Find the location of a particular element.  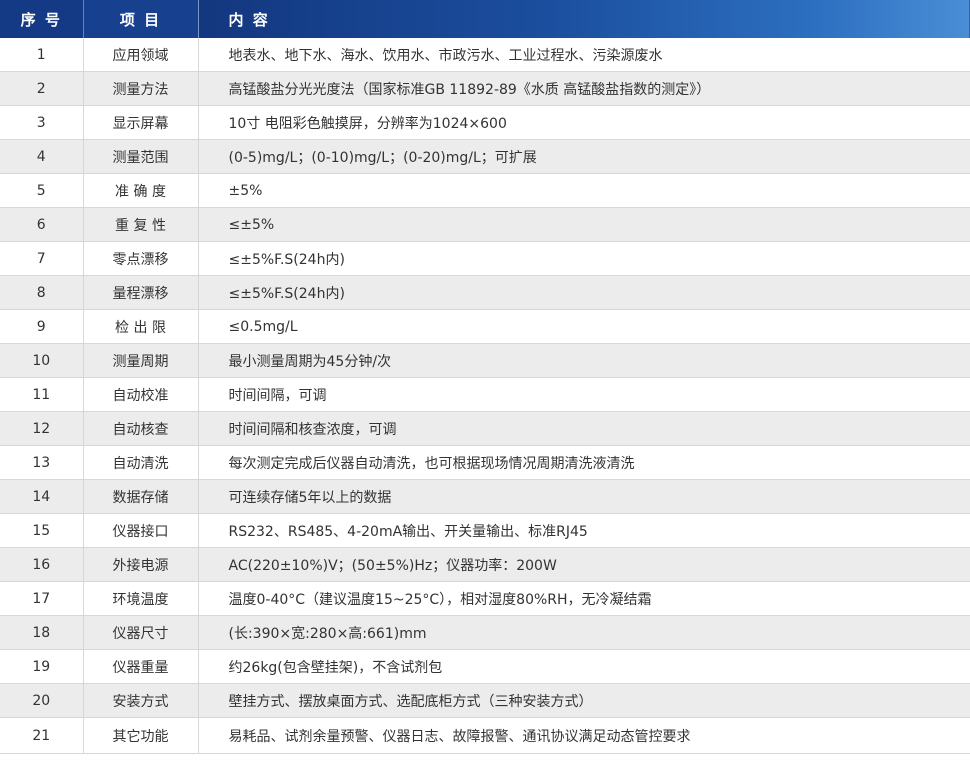

table-row: 21 其它功能 易耗品、试剂余量预警、仪器日志、故障报警、通讯协议满足动态管控要求 is located at coordinates (485, 735).